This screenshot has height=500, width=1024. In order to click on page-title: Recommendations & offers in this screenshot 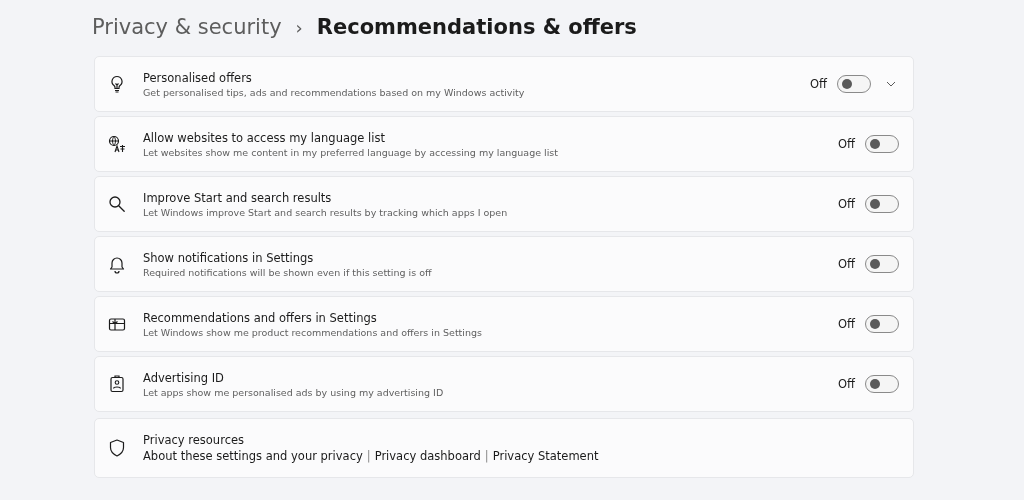, I will do `click(476, 27)`.